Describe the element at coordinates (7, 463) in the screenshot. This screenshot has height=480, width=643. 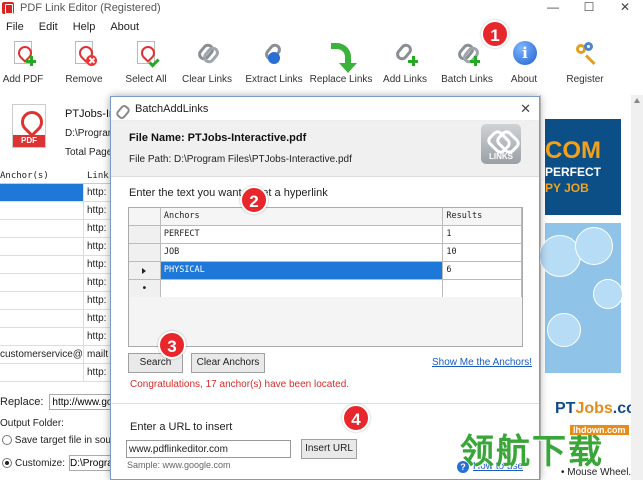
I see `customize-radio` at that location.